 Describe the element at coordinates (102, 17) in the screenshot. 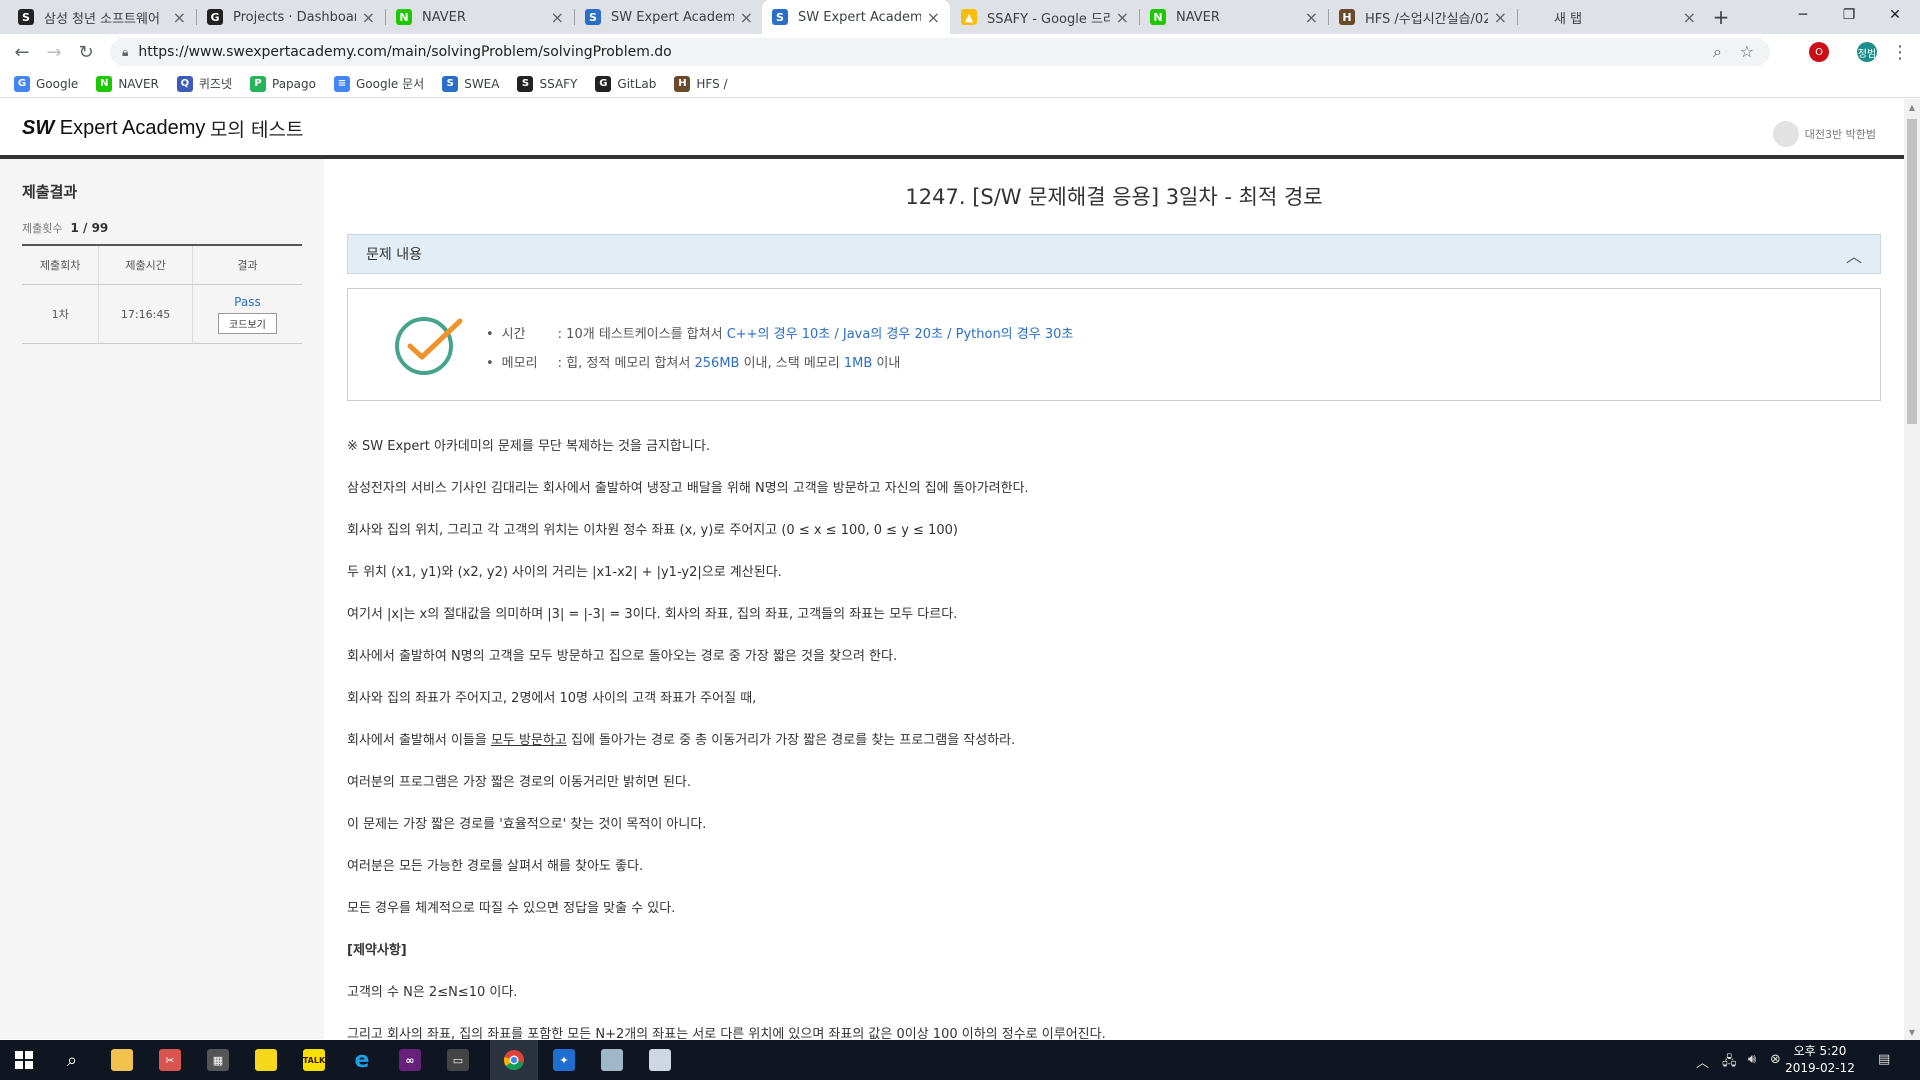

I see `browser-tab: S 삼성 청년 소프트웨어 ×` at that location.